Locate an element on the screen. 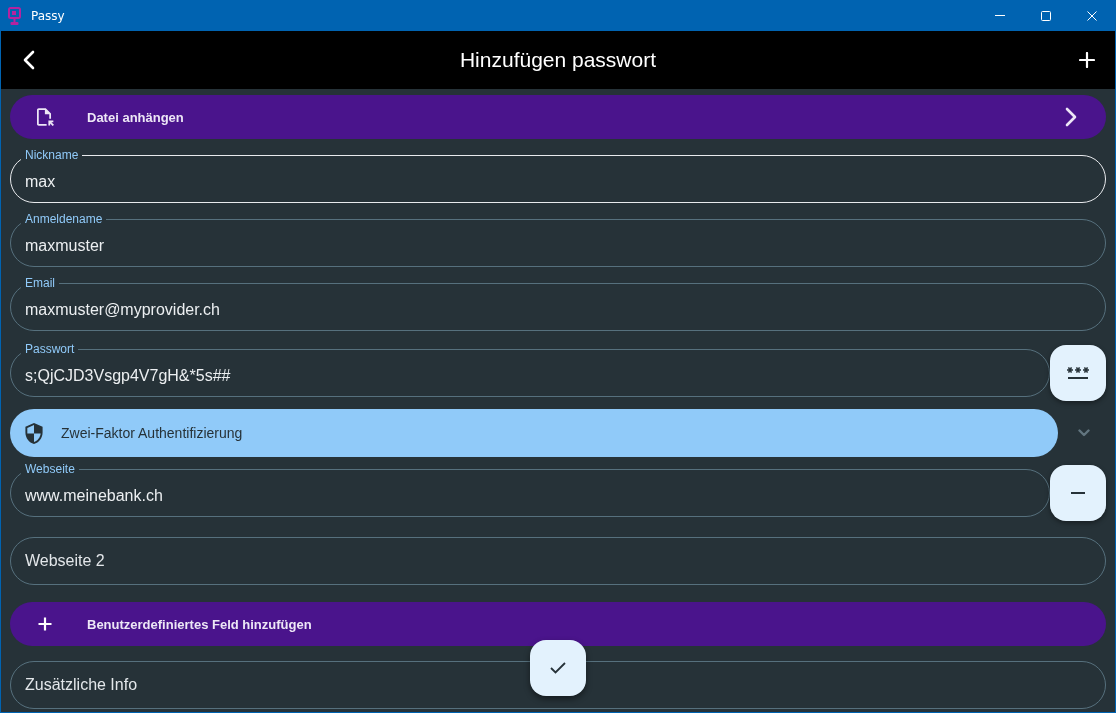 The image size is (1116, 713). file-icon is located at coordinates (45, 117).